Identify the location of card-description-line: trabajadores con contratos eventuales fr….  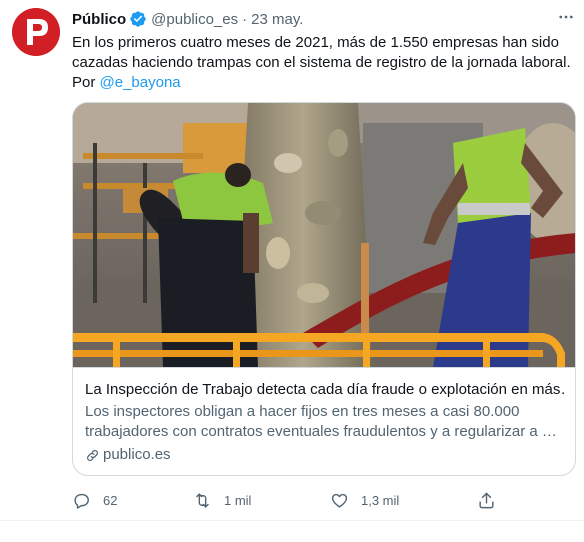
(321, 431).